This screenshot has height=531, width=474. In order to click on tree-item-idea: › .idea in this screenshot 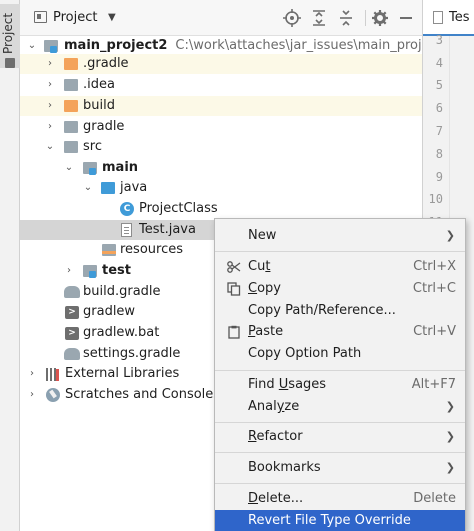, I will do `click(221, 85)`.